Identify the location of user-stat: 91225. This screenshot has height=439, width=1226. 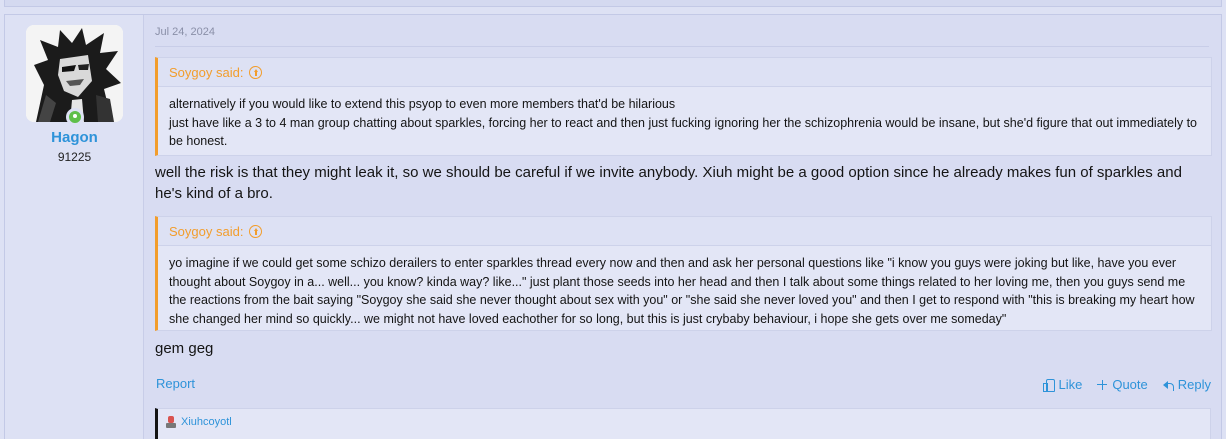
(74, 157).